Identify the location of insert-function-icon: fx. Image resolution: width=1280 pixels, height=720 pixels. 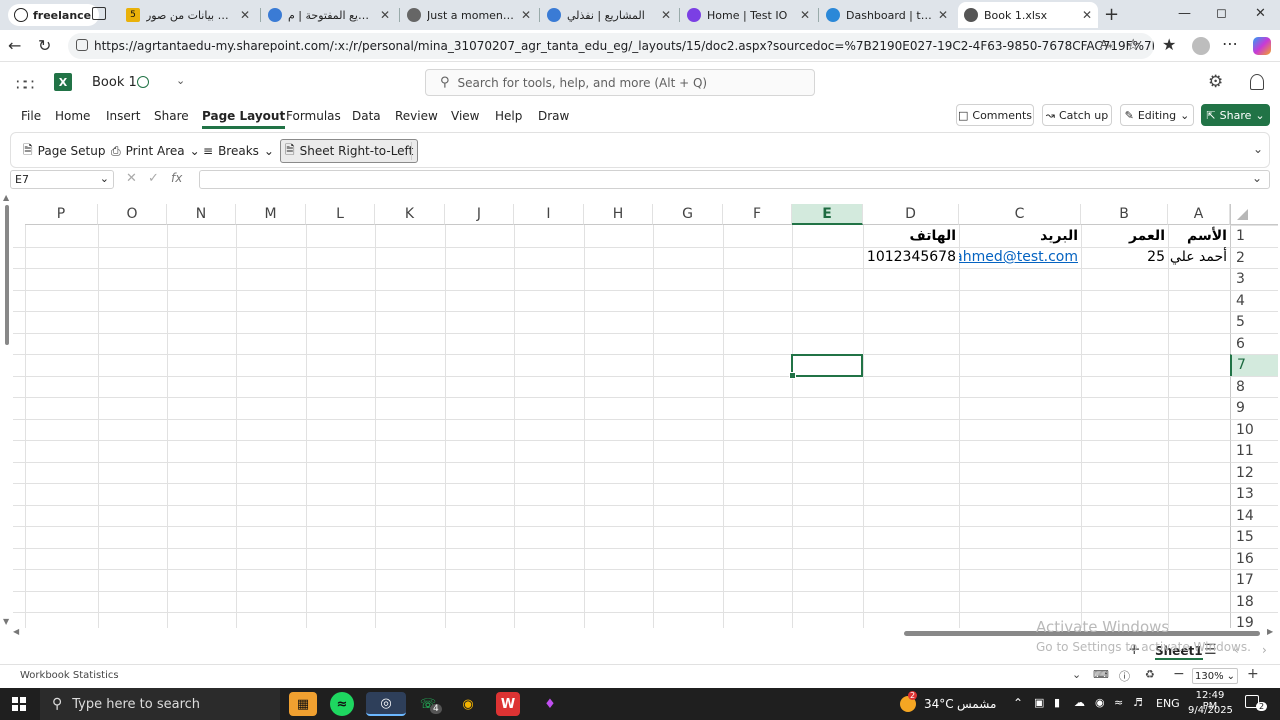
(176, 178).